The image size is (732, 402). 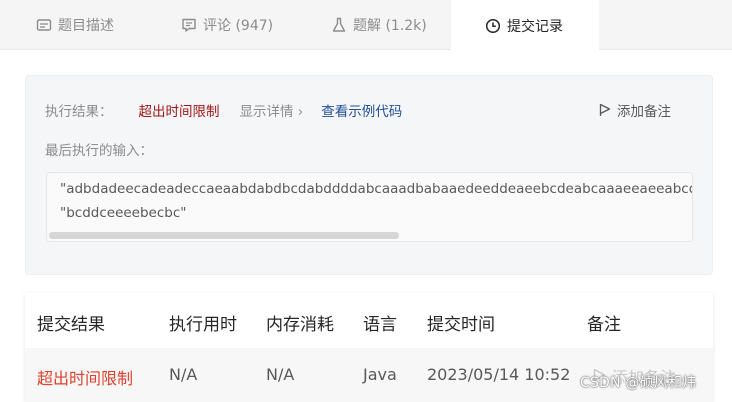 I want to click on header-memory: 内存消耗, so click(x=300, y=325).